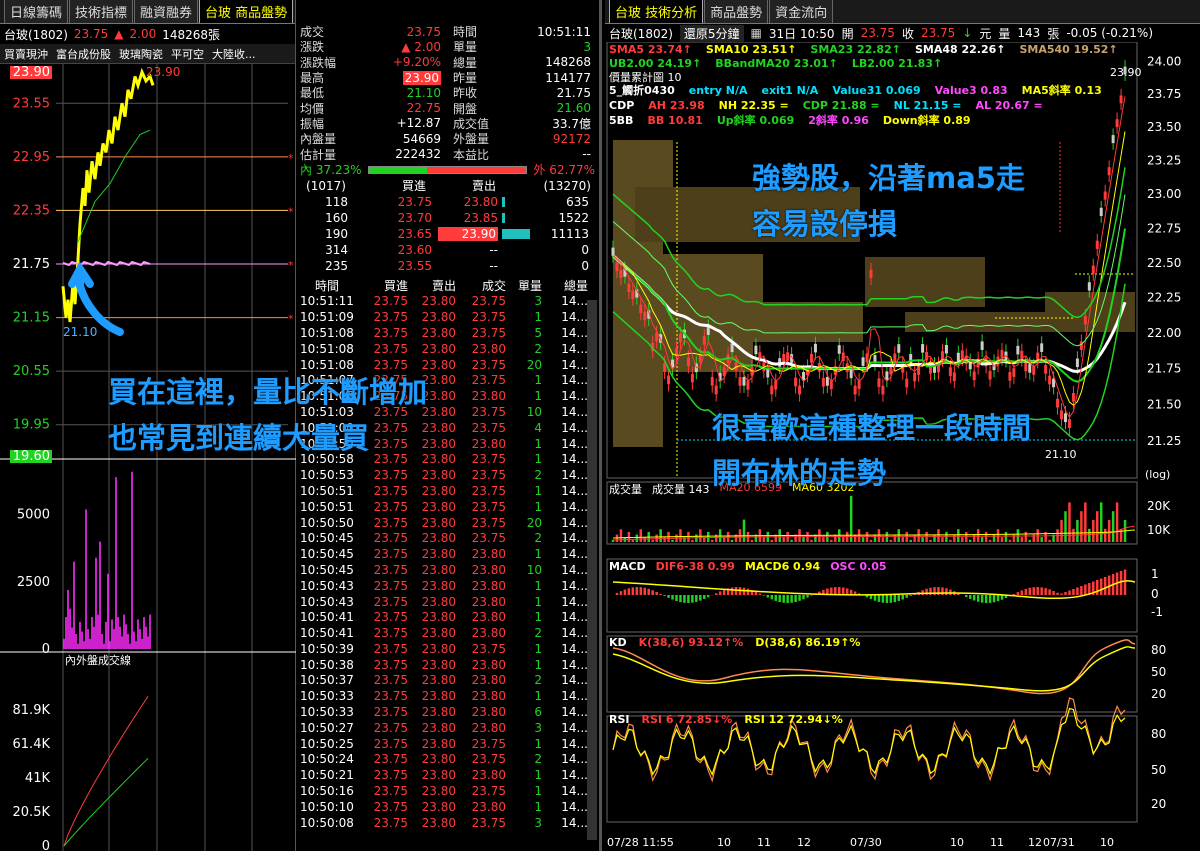 This screenshot has height=851, width=1200. Describe the element at coordinates (480, 201) in the screenshot. I see `ask-price: 23.80` at that location.